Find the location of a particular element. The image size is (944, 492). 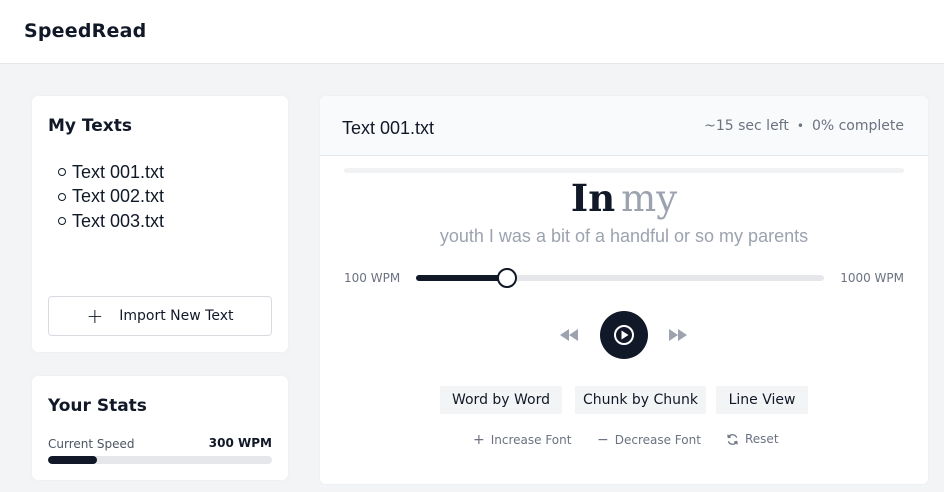

increase-font-button: + Increase Font is located at coordinates (522, 440).